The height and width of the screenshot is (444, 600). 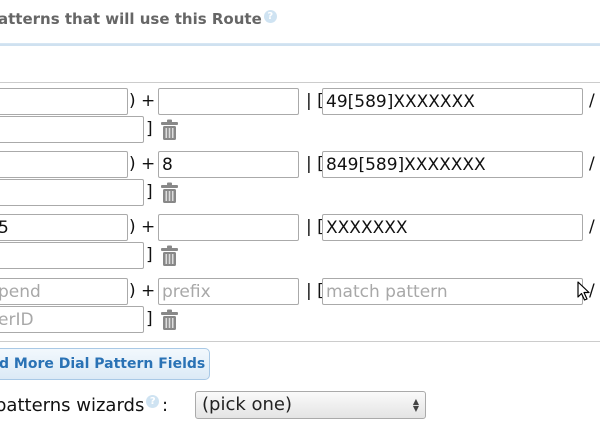 I want to click on up-down-arrows-icon: ▲ ▼, so click(x=415, y=405).